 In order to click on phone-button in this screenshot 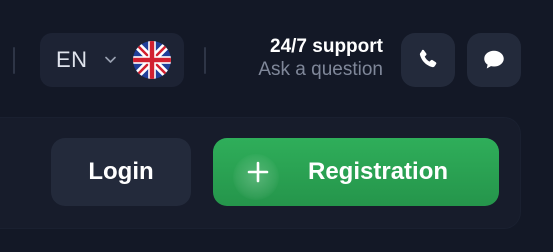, I will do `click(428, 60)`.